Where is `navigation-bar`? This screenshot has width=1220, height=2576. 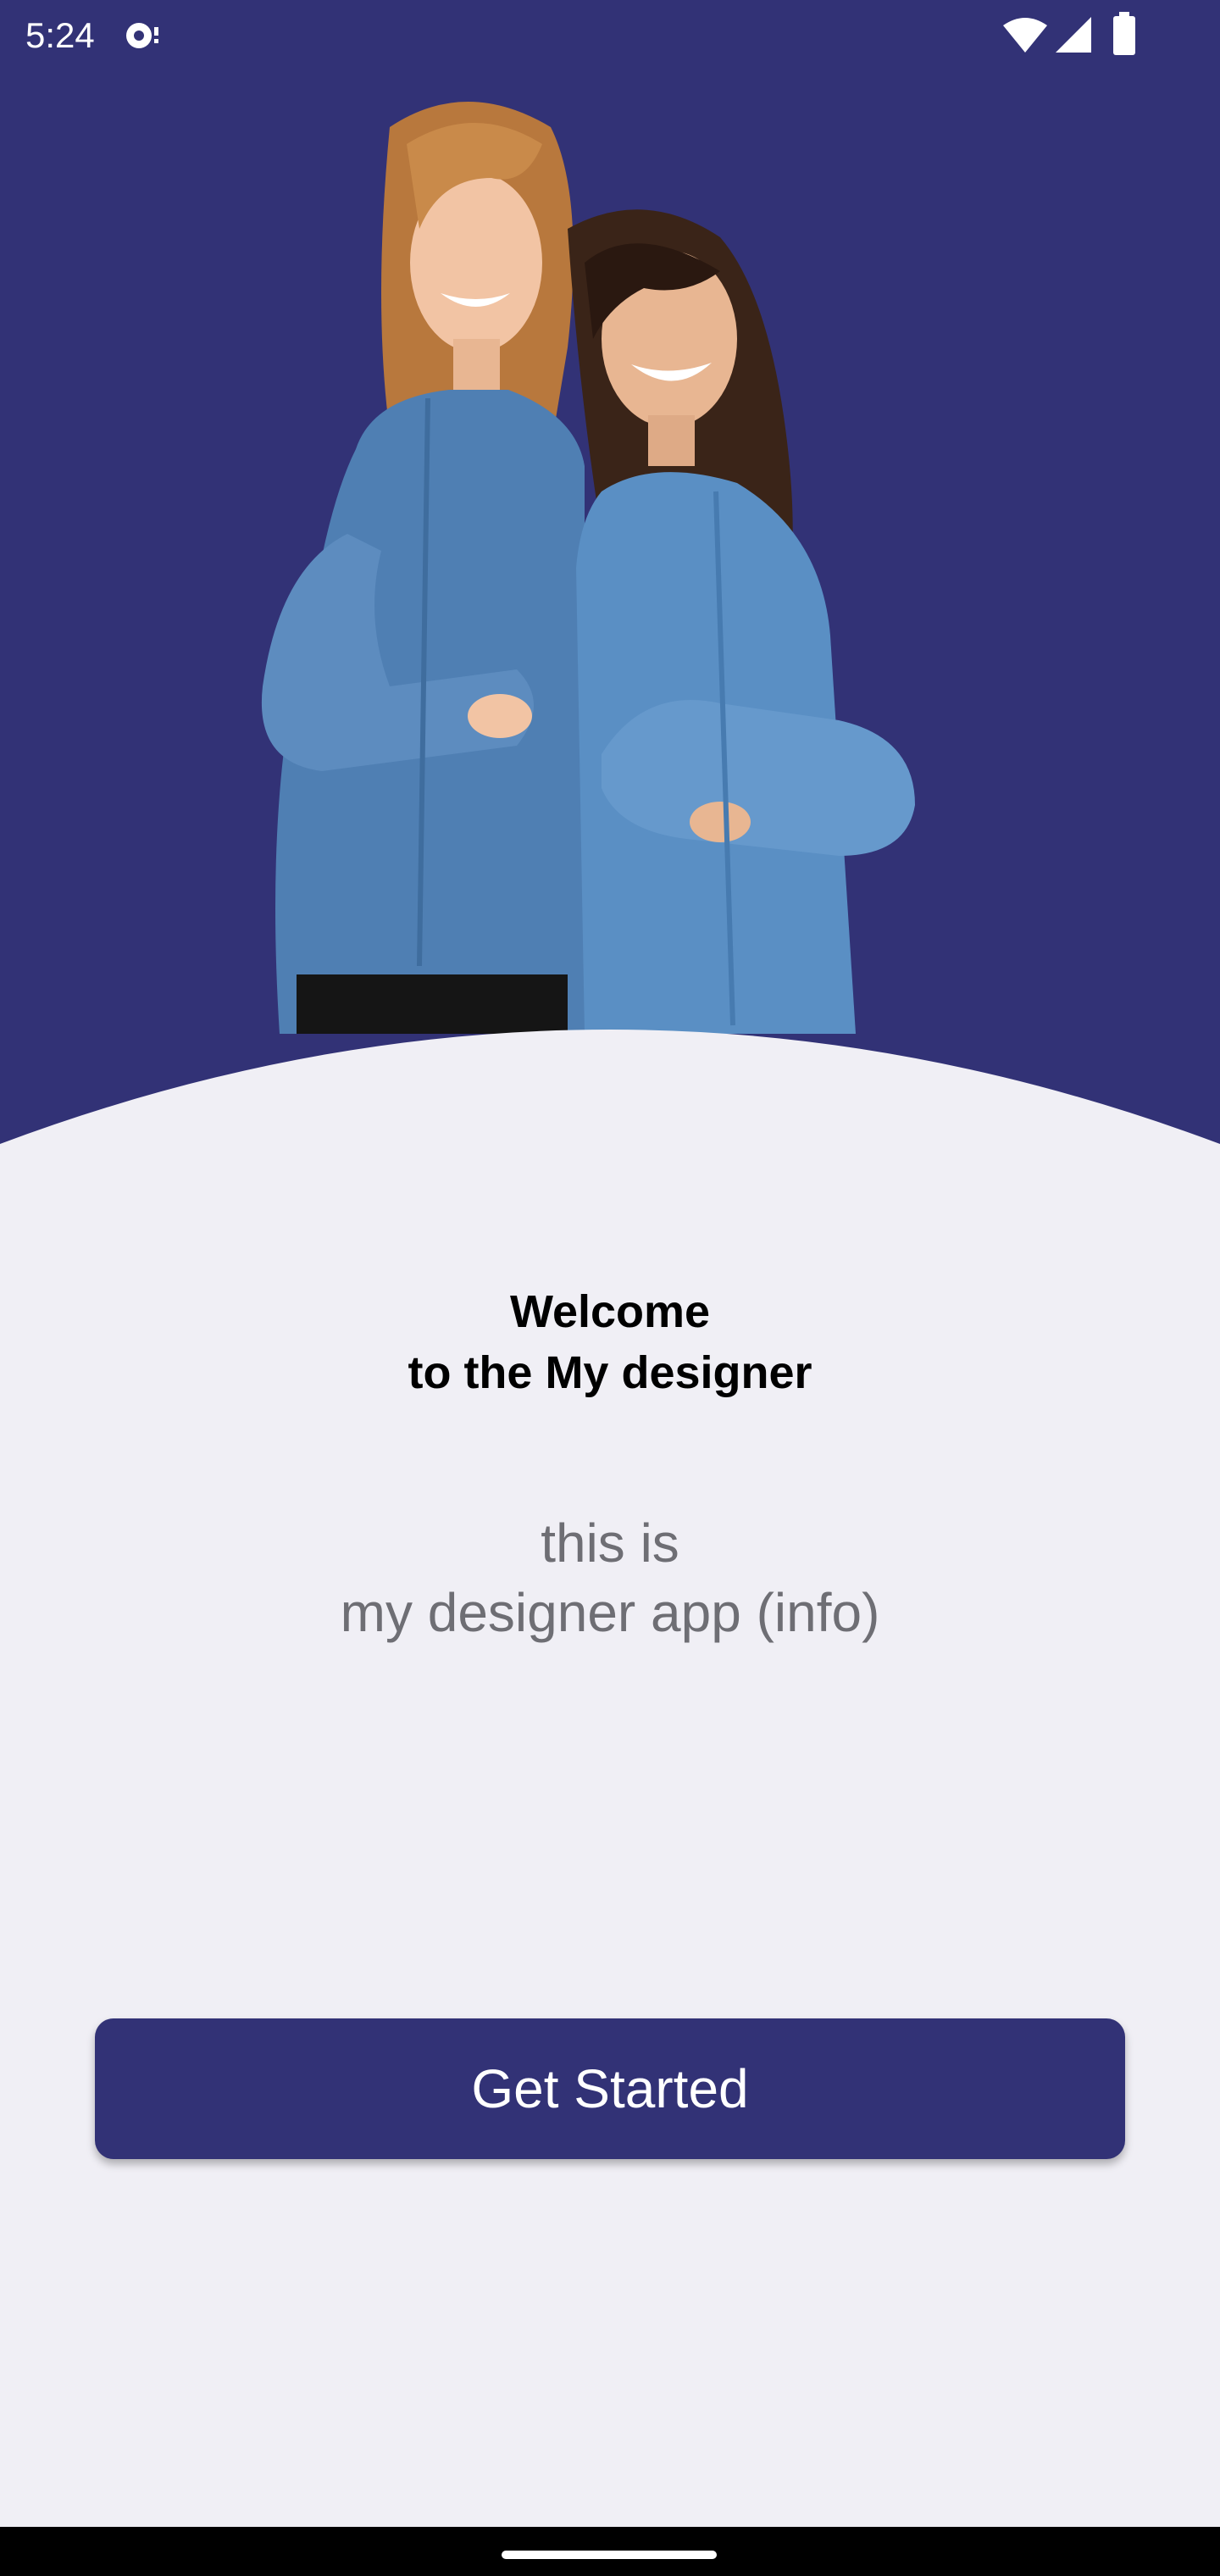
navigation-bar is located at coordinates (610, 2551).